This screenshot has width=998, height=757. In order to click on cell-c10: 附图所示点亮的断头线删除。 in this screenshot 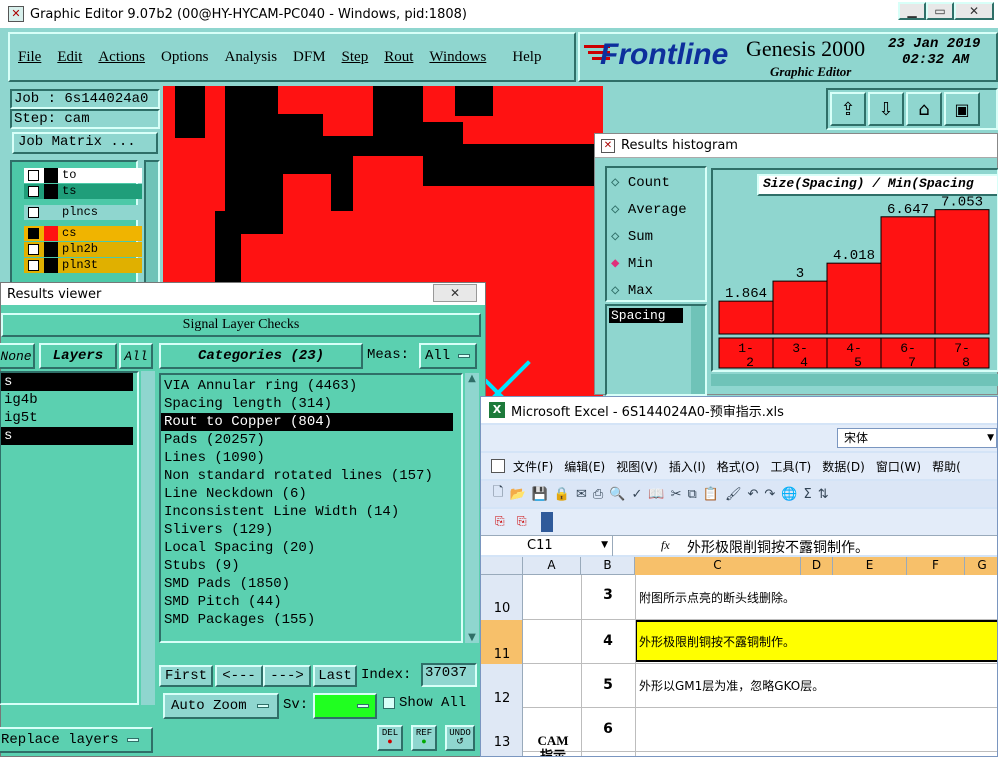, I will do `click(717, 597)`.